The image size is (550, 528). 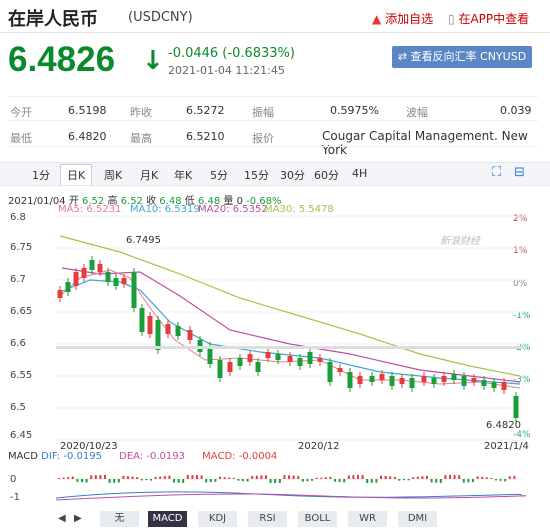 I want to click on indicator-tab-none: 无, so click(x=120, y=519).